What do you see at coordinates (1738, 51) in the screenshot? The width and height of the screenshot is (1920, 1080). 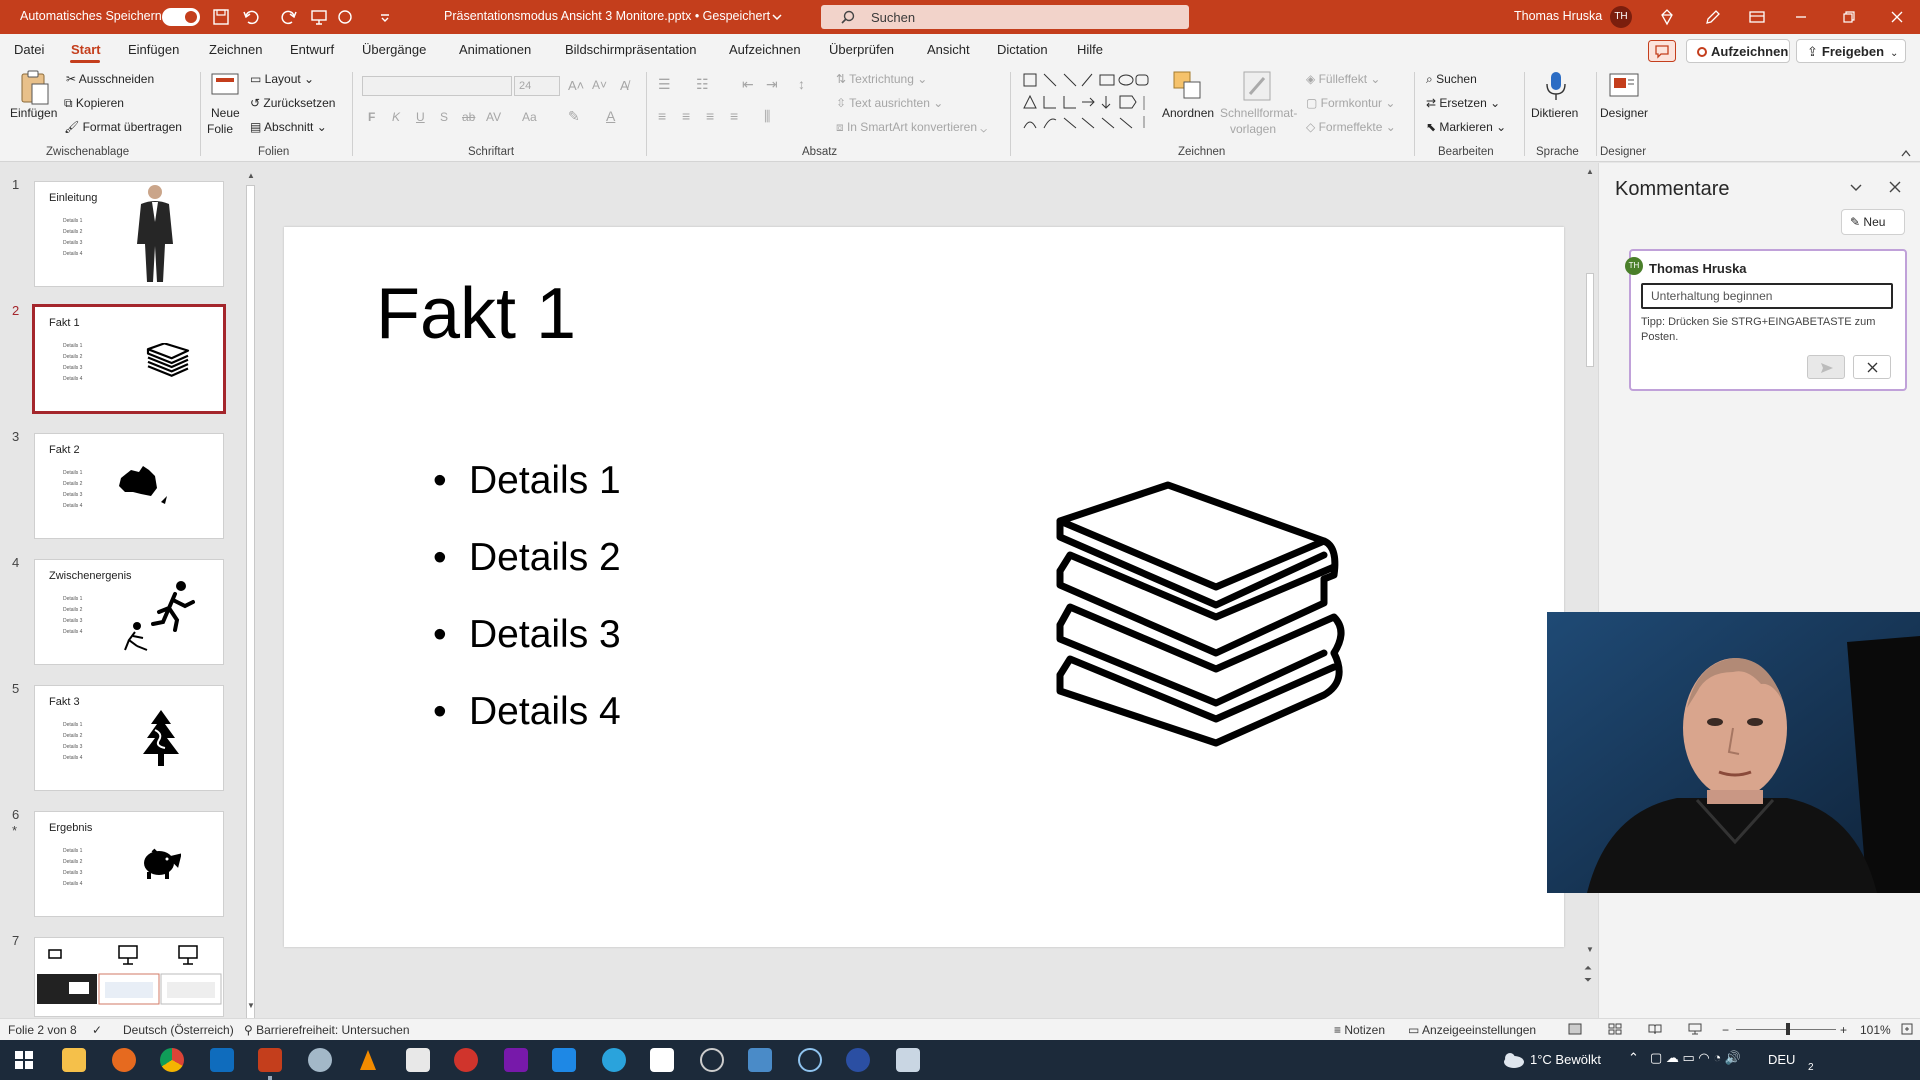 I see `record-button: Aufzeichnen` at bounding box center [1738, 51].